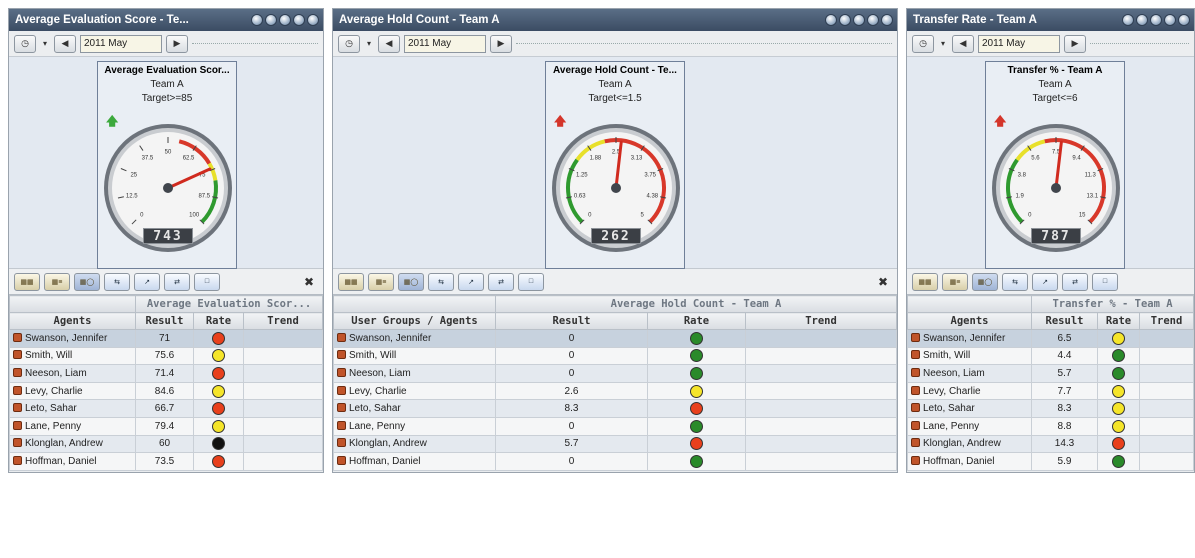 The width and height of the screenshot is (1195, 558). I want to click on table-row: Leto, Sahar 66.7, so click(166, 408).